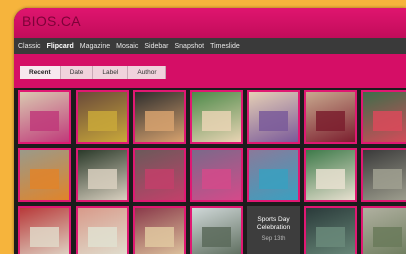  I want to click on photo-award-ceremony-banner, so click(44, 117).